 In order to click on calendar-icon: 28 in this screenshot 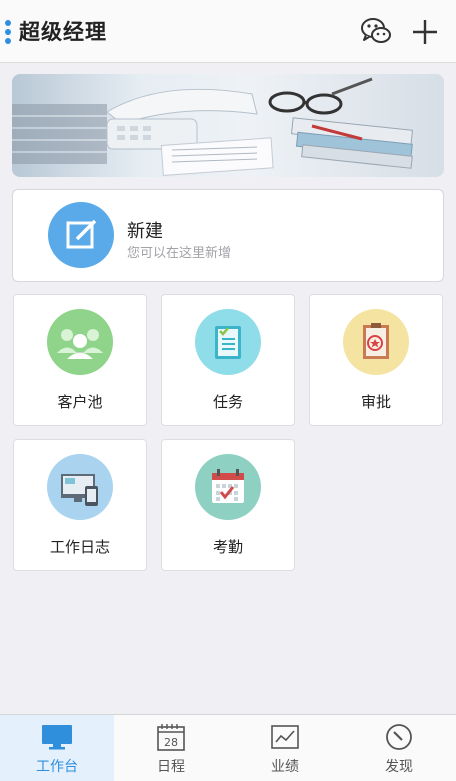, I will do `click(171, 737)`.